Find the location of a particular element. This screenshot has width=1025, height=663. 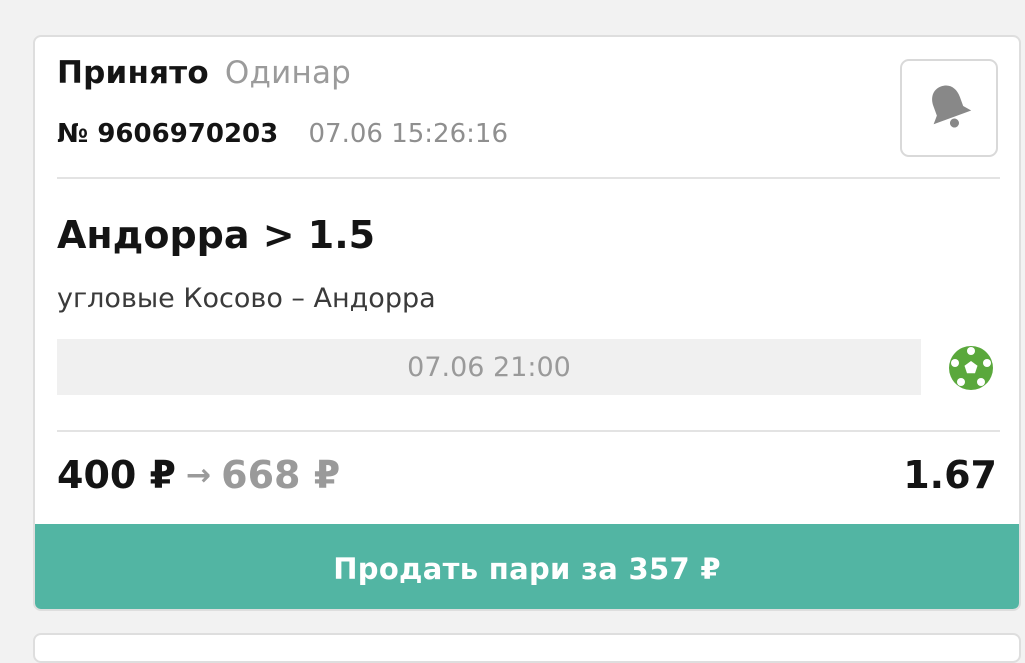

bet-status-line: Принято Одинар is located at coordinates (204, 73).